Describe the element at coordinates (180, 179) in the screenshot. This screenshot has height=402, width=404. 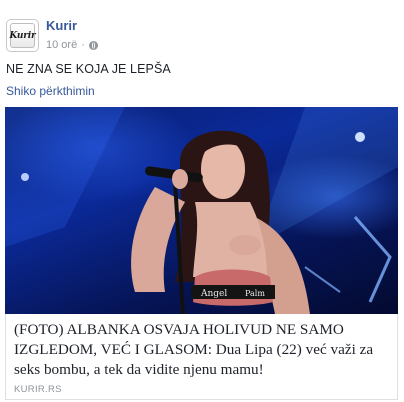
I see `hand-on-mic` at that location.